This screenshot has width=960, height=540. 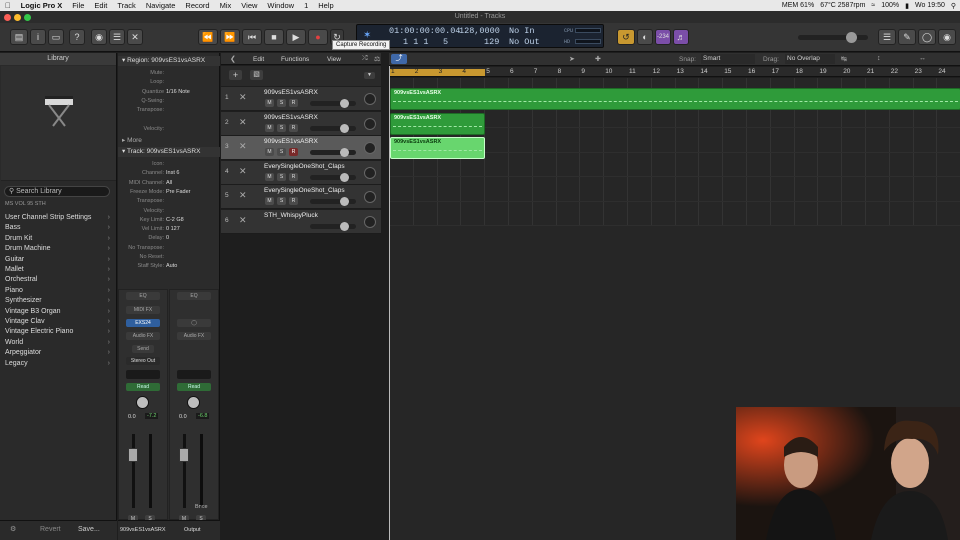 I want to click on library-item: Orchestral ›, so click(x=59, y=280).